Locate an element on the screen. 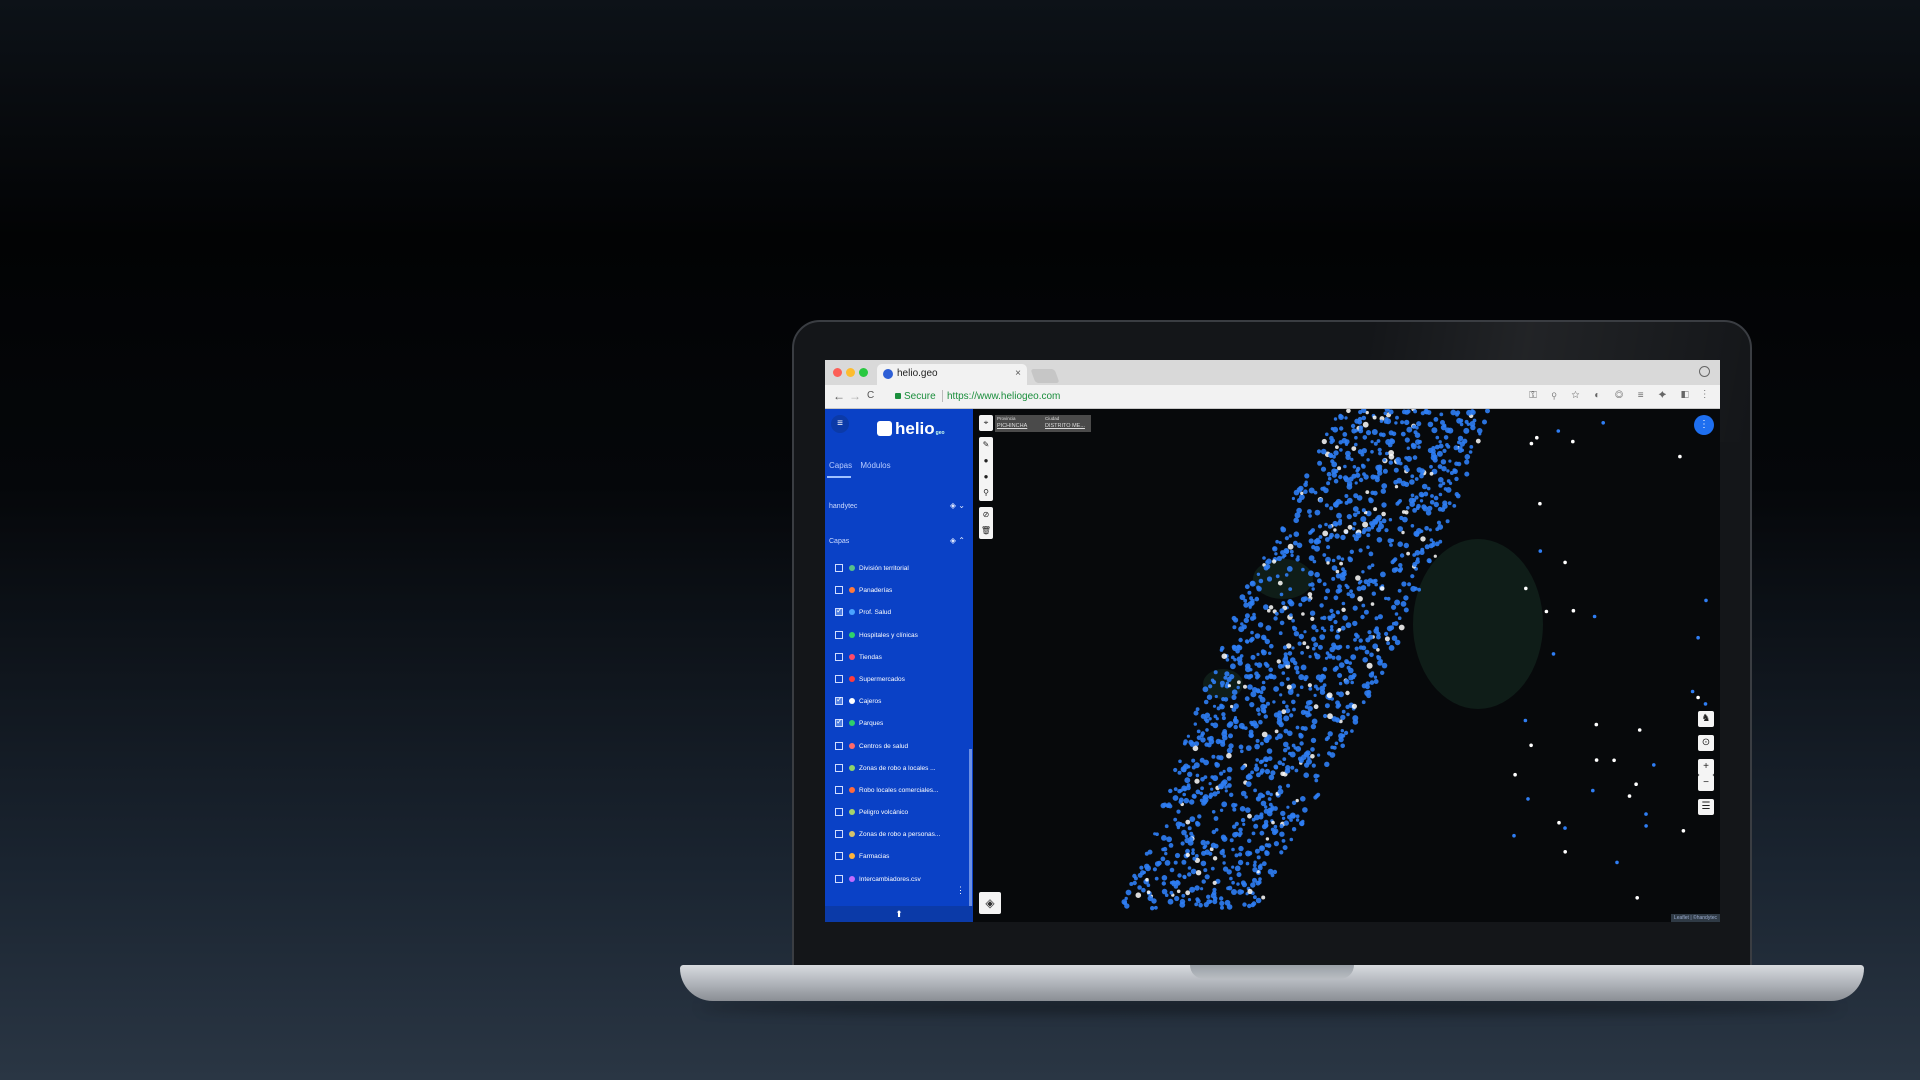 The height and width of the screenshot is (1080, 1920). tab-close-icon: × is located at coordinates (1018, 373).